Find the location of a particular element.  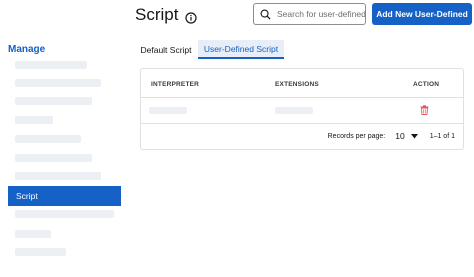

search-input is located at coordinates (322, 14).